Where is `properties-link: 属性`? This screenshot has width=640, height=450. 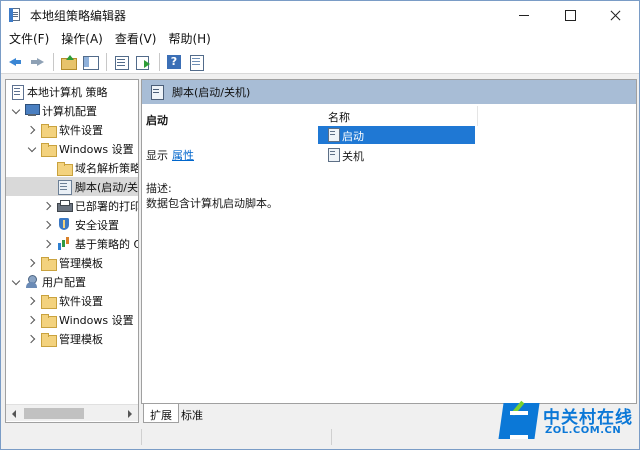
properties-link: 属性 is located at coordinates (183, 155).